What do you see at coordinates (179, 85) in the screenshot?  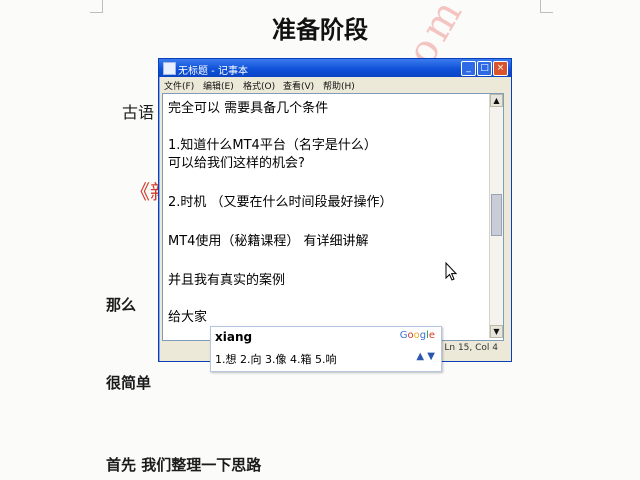 I see `menu-file: 文件(F)` at bounding box center [179, 85].